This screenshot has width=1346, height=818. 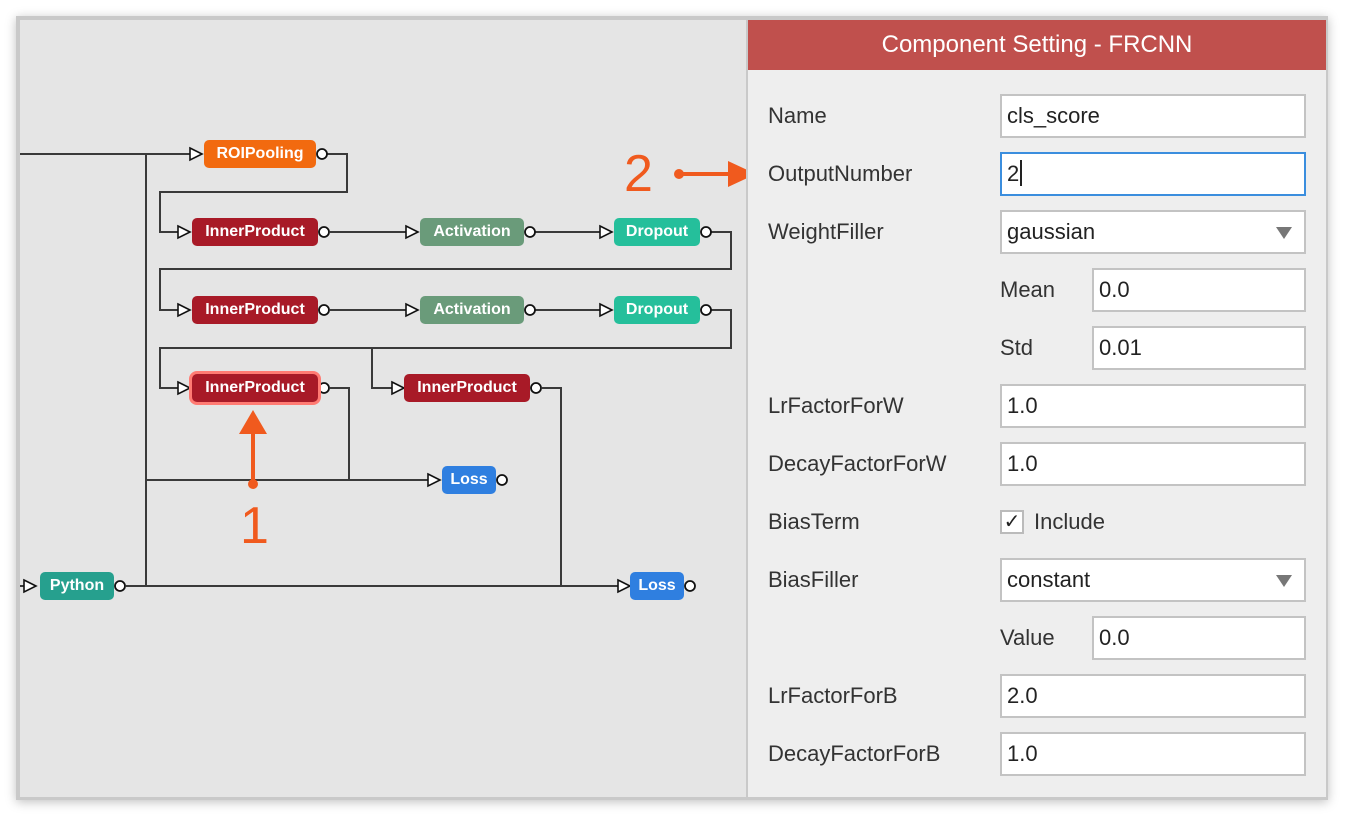 What do you see at coordinates (1051, 231) in the screenshot?
I see `weight-filler-value: gaussian` at bounding box center [1051, 231].